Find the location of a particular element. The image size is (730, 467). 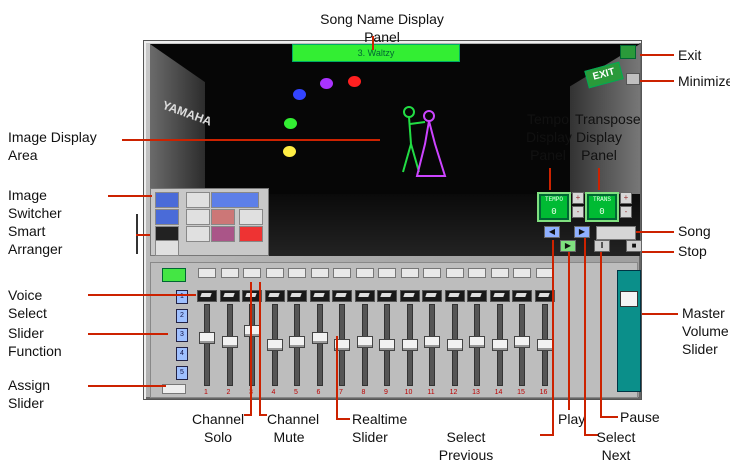

label-smart-arranger: Smart Arranger is located at coordinates (35, 240).